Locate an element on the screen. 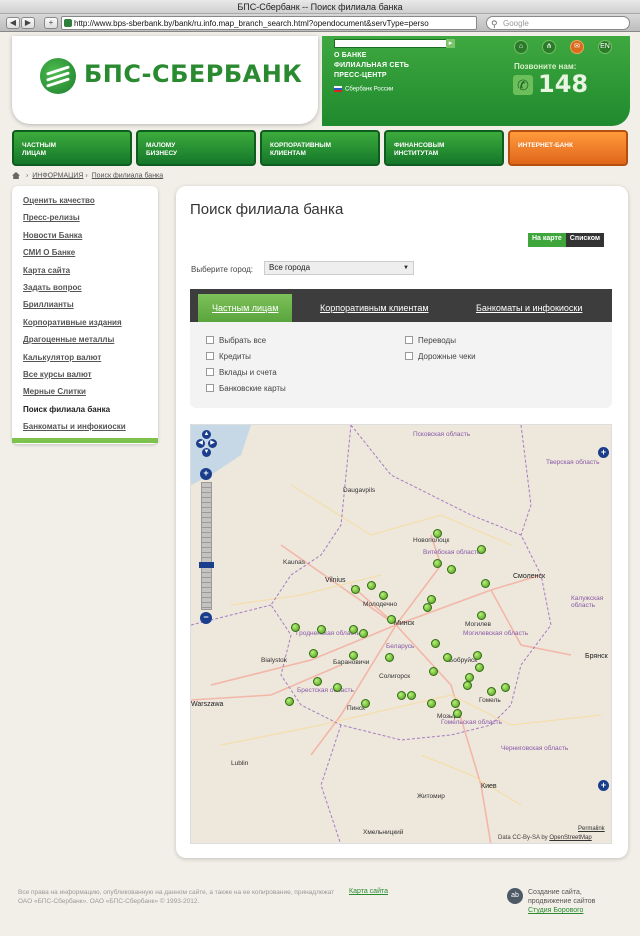  sidebar-item-exchange-rates: Все курсы валют is located at coordinates (85, 378).